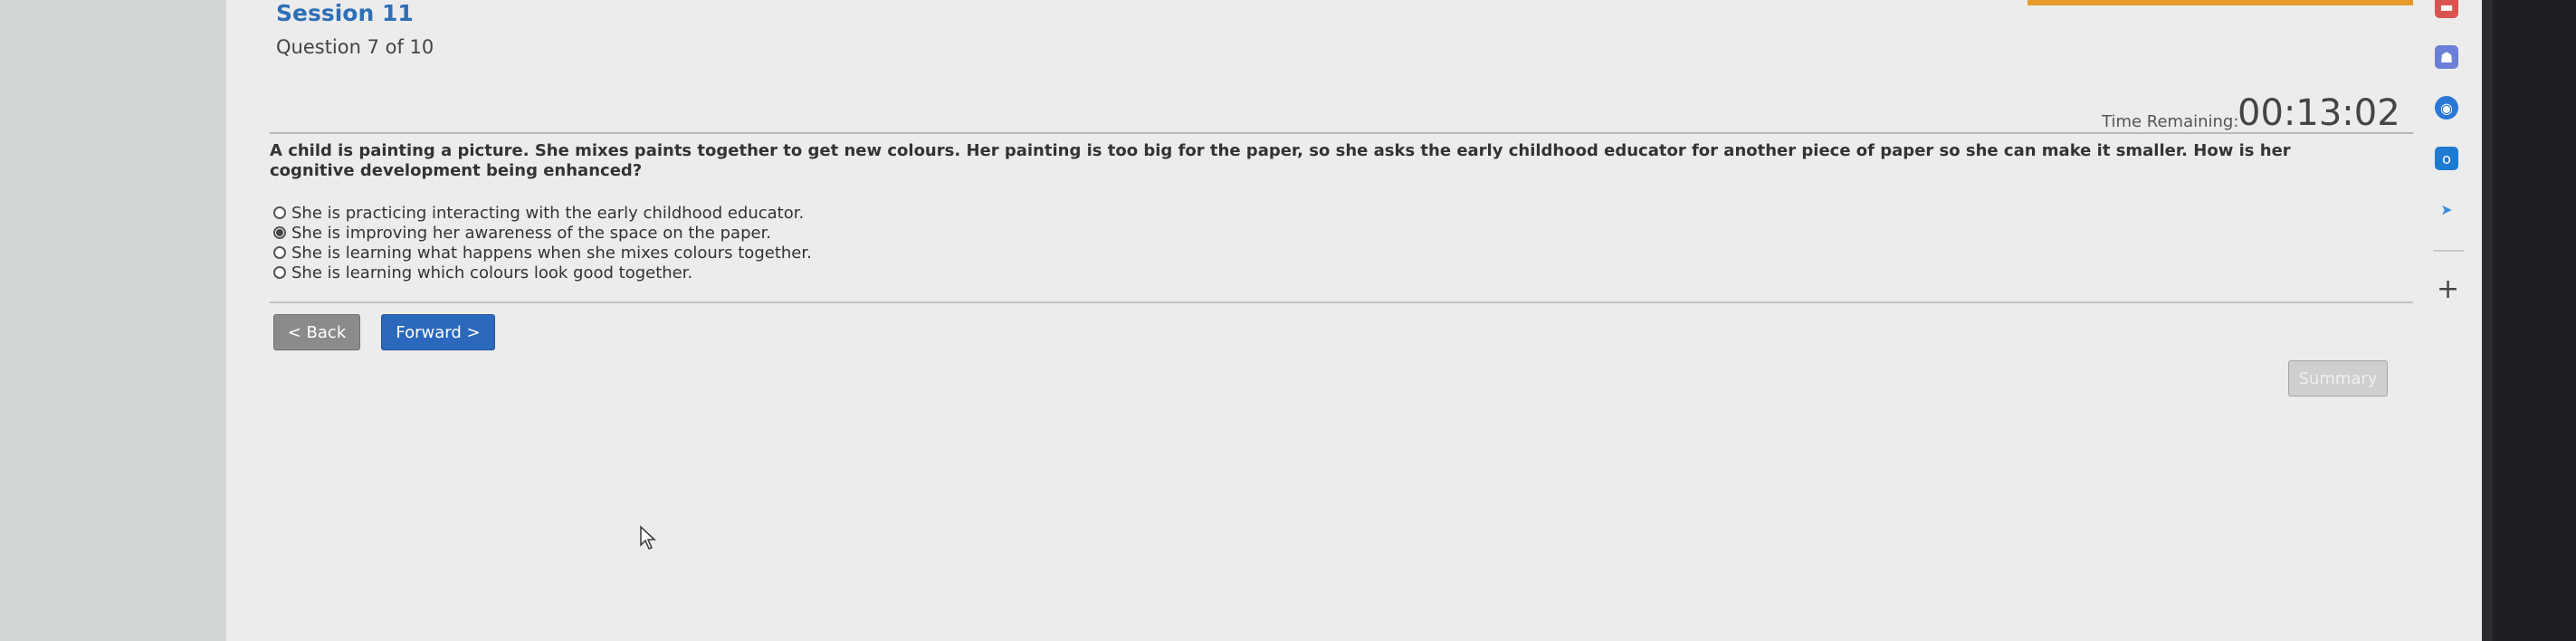 The width and height of the screenshot is (2576, 641). Describe the element at coordinates (2447, 9) in the screenshot. I see `app-icon-red: ▬` at that location.